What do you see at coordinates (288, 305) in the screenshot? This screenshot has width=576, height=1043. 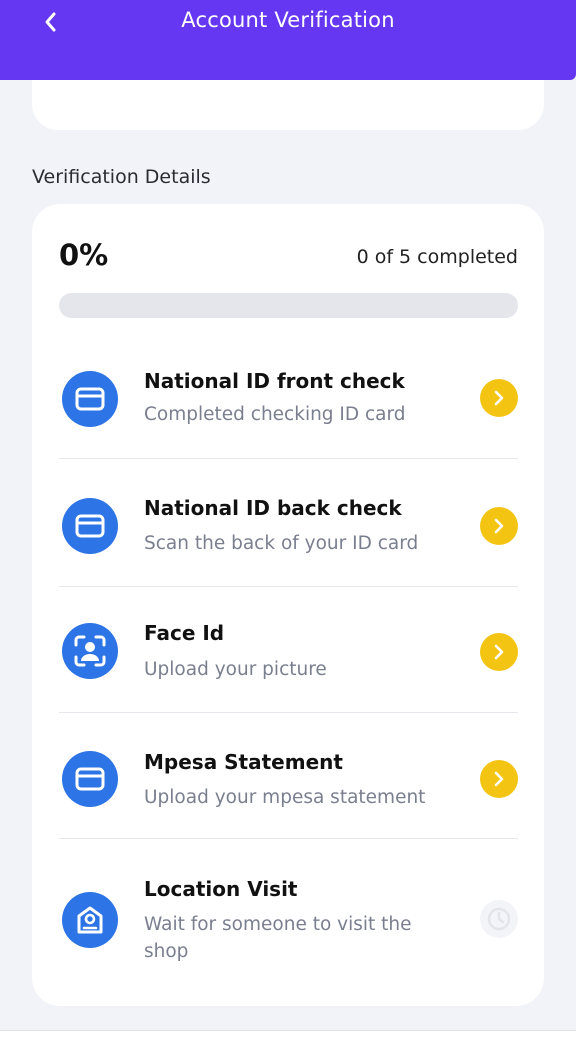 I see `progress-bar` at bounding box center [288, 305].